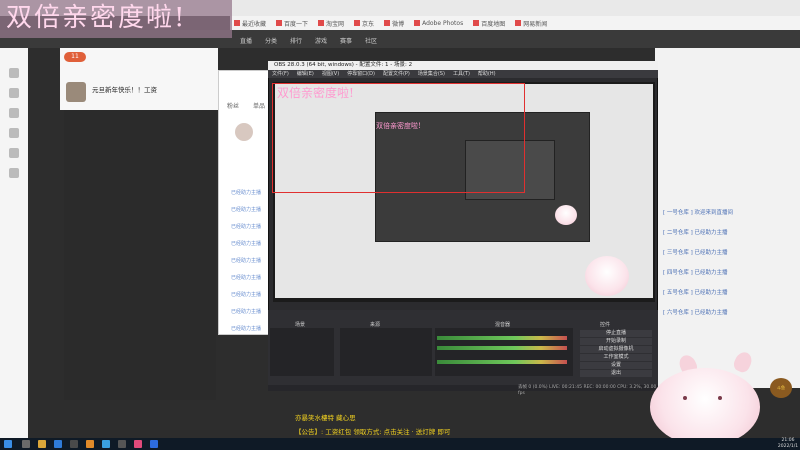  Describe the element at coordinates (330, 74) in the screenshot. I see `menu-view: 视图(V)` at that location.